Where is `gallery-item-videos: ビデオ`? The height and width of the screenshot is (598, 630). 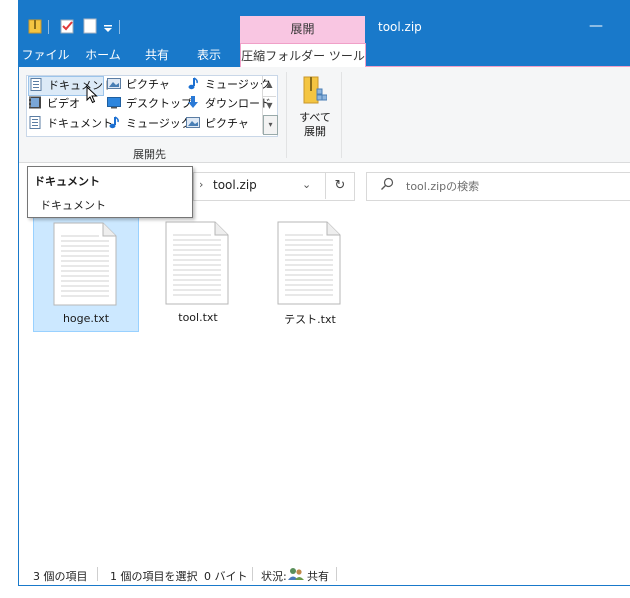 gallery-item-videos: ビデオ is located at coordinates (54, 104).